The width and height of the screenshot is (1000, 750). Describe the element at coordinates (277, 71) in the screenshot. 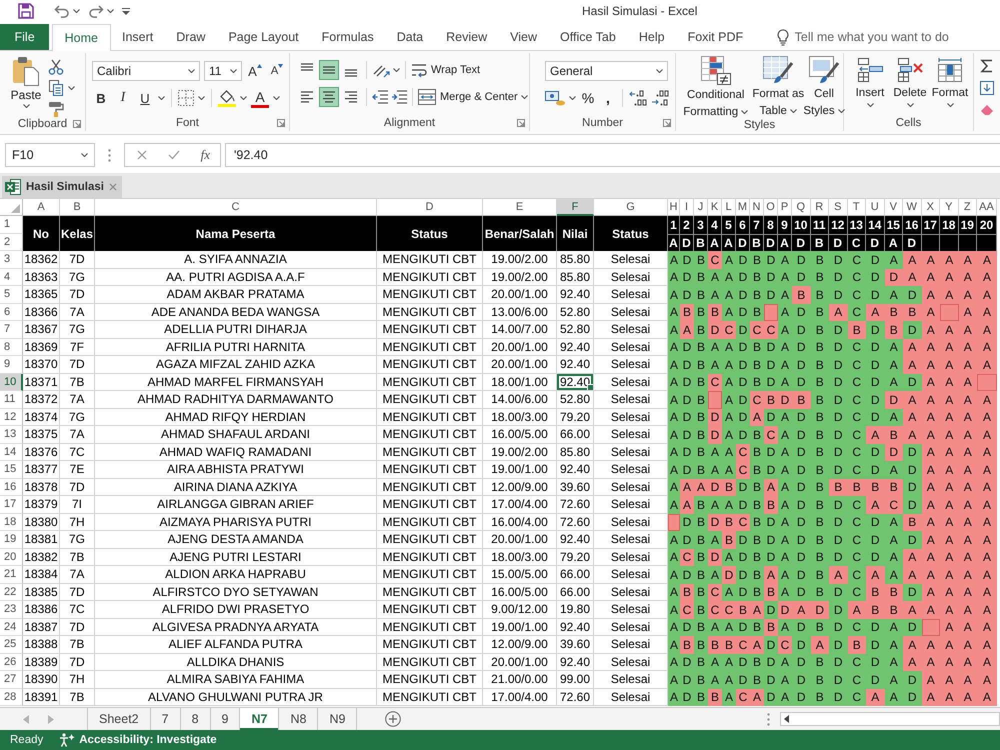

I see `shrink-font-button: A` at that location.